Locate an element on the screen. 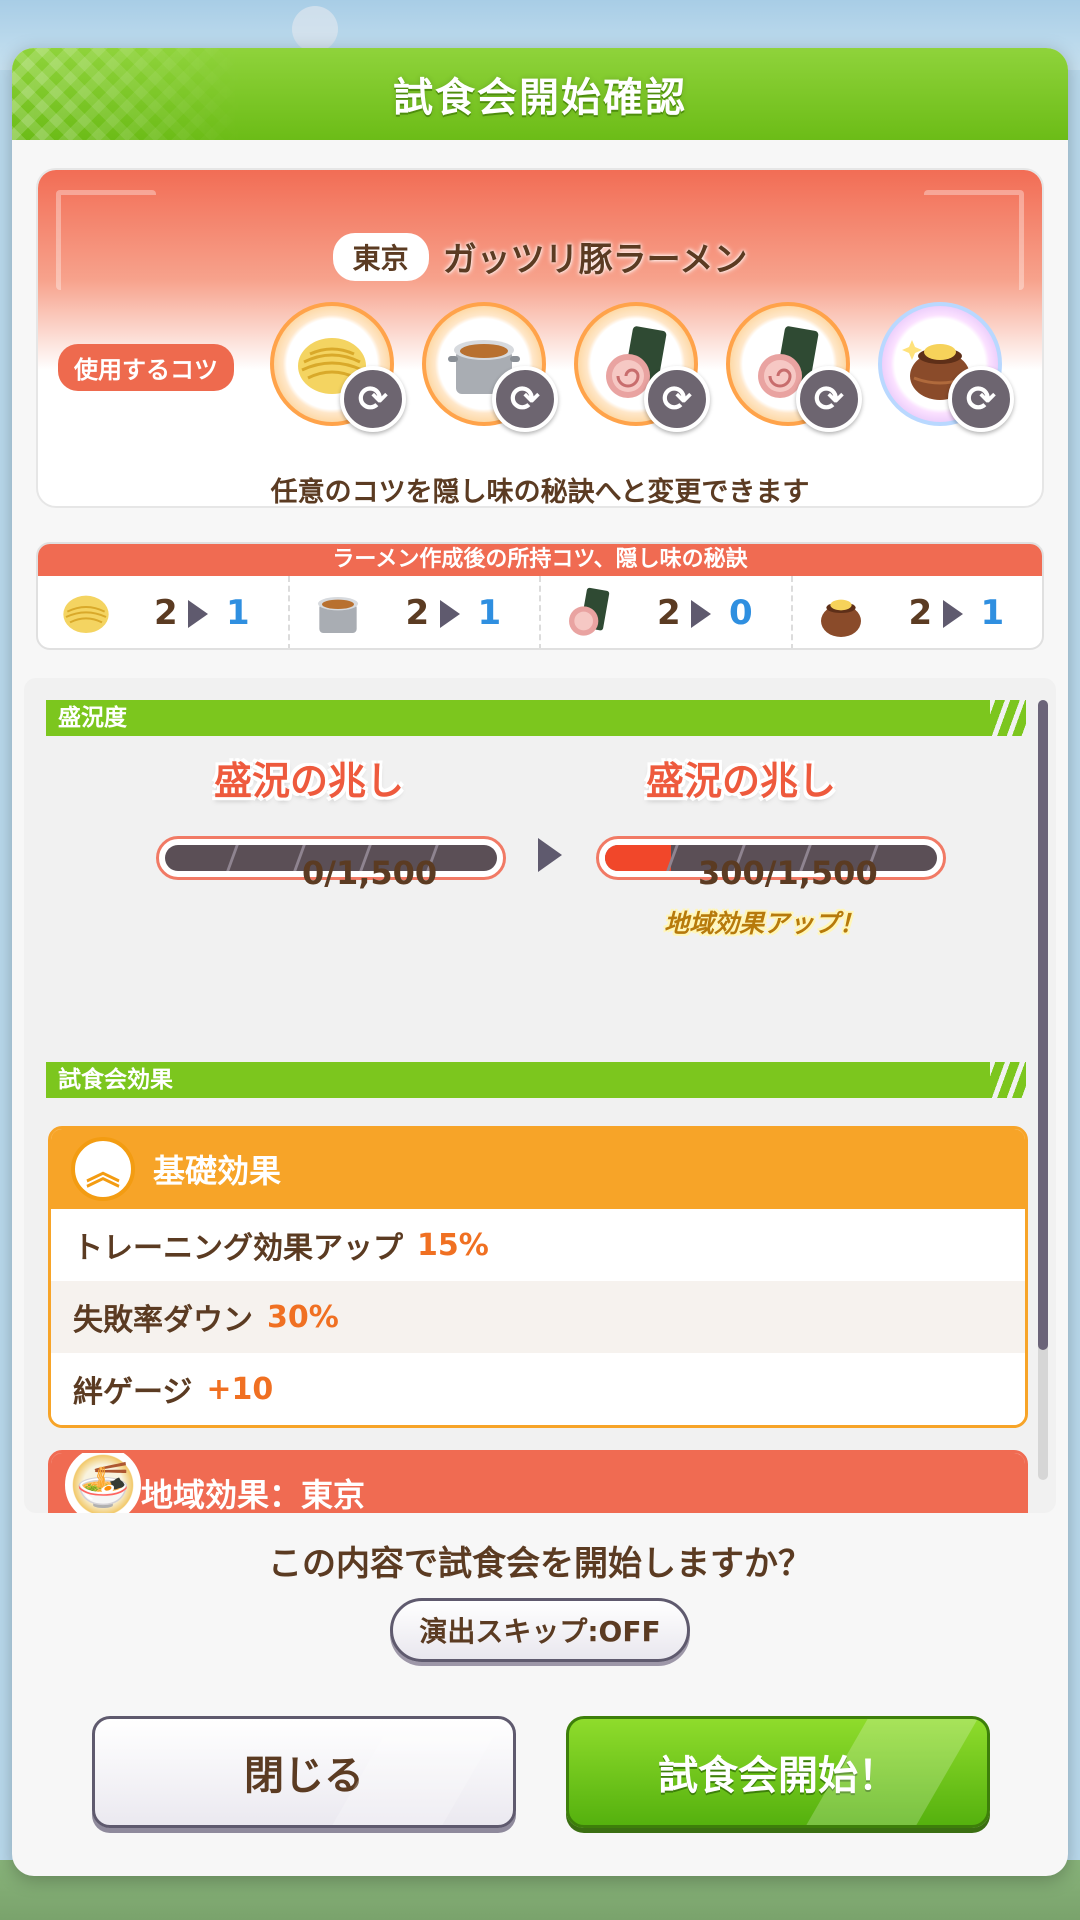  close-button: 閉じる is located at coordinates (304, 1772).